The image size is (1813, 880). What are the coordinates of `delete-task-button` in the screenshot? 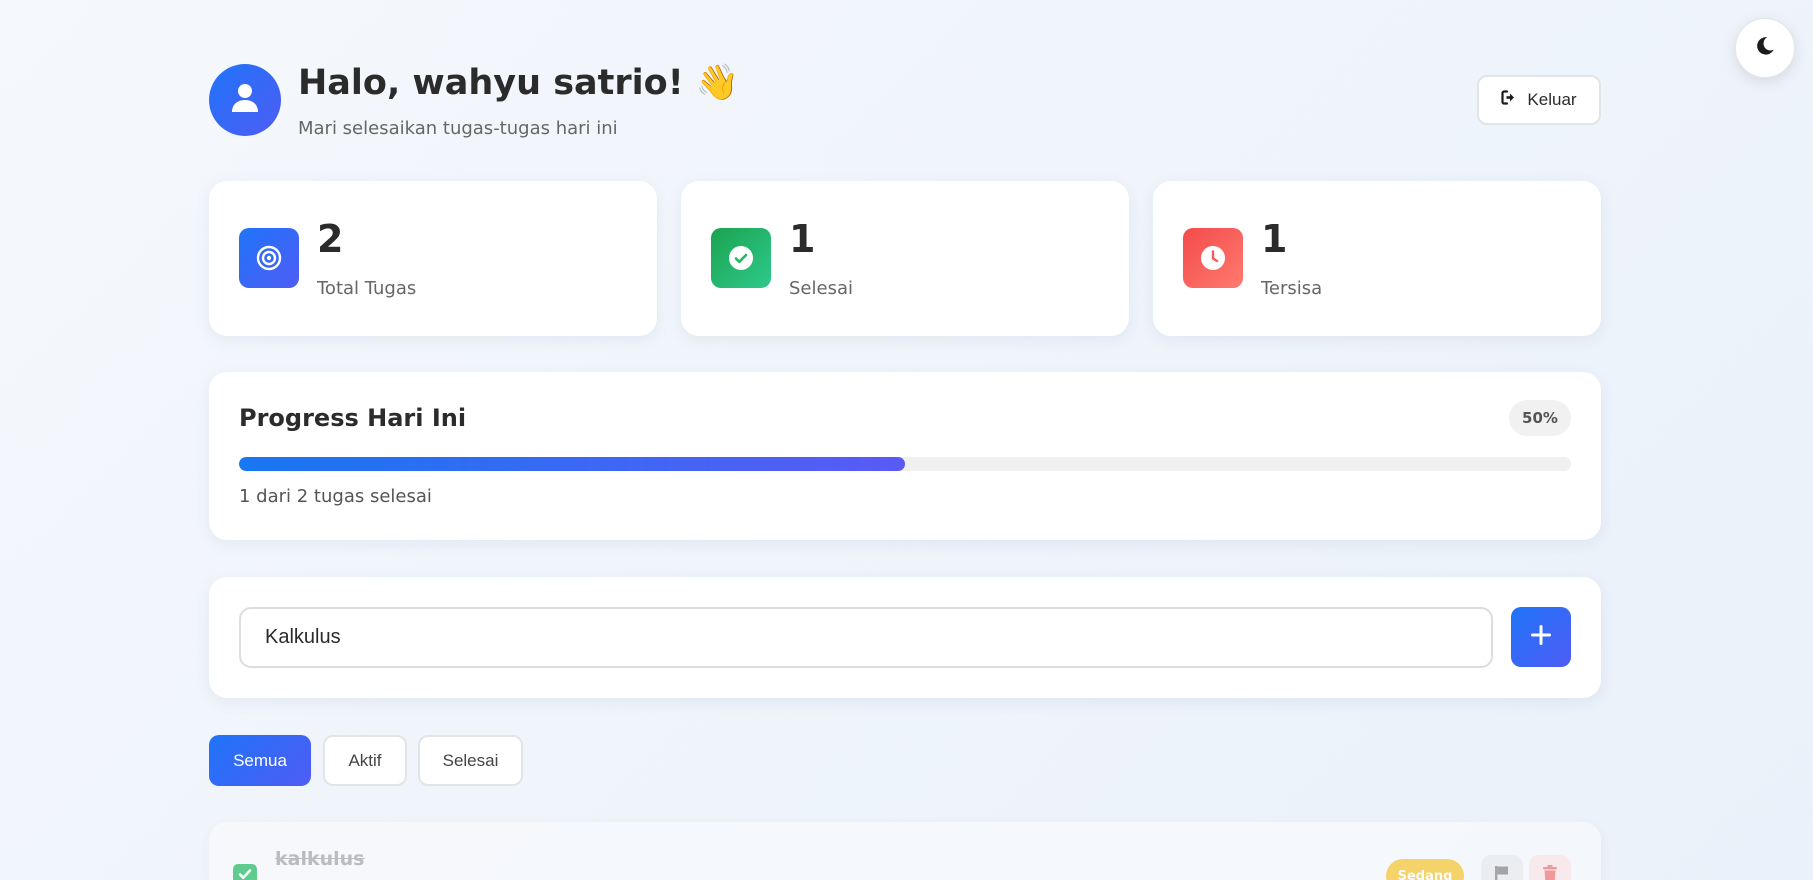 It's located at (1550, 867).